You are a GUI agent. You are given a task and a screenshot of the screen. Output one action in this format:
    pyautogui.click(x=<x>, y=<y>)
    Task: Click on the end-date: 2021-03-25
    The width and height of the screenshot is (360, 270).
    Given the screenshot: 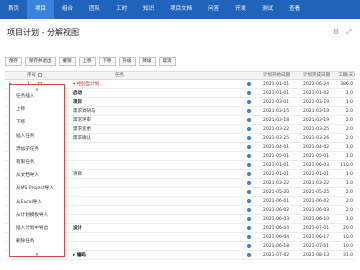 What is the action you would take?
    pyautogui.click(x=320, y=129)
    